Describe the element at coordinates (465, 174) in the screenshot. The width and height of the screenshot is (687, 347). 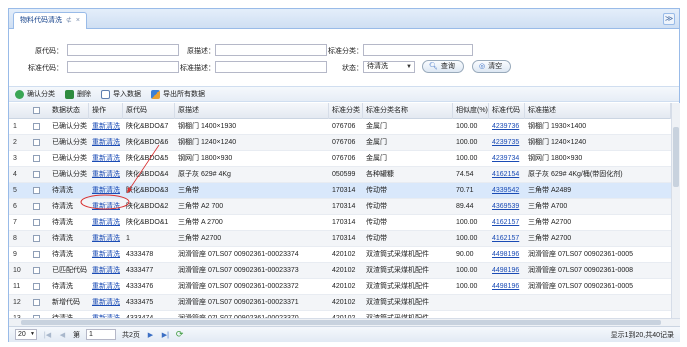
I see `similarity-cell: 74.54` at that location.